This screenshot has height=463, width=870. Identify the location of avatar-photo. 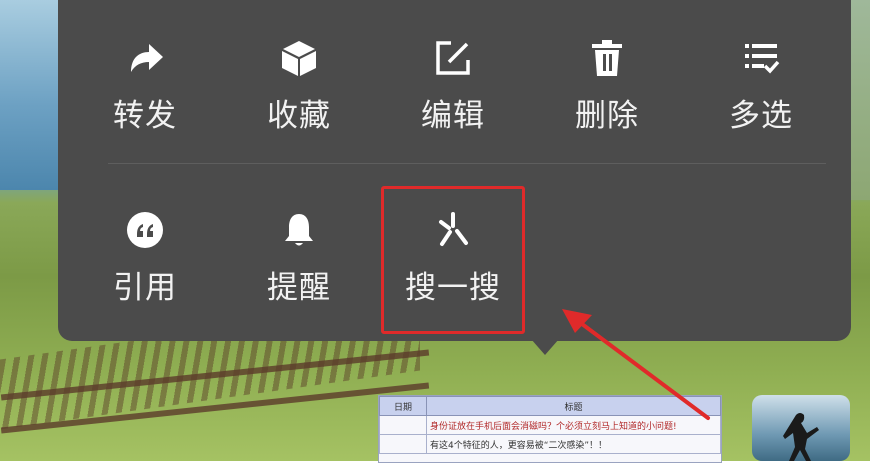
(801, 428).